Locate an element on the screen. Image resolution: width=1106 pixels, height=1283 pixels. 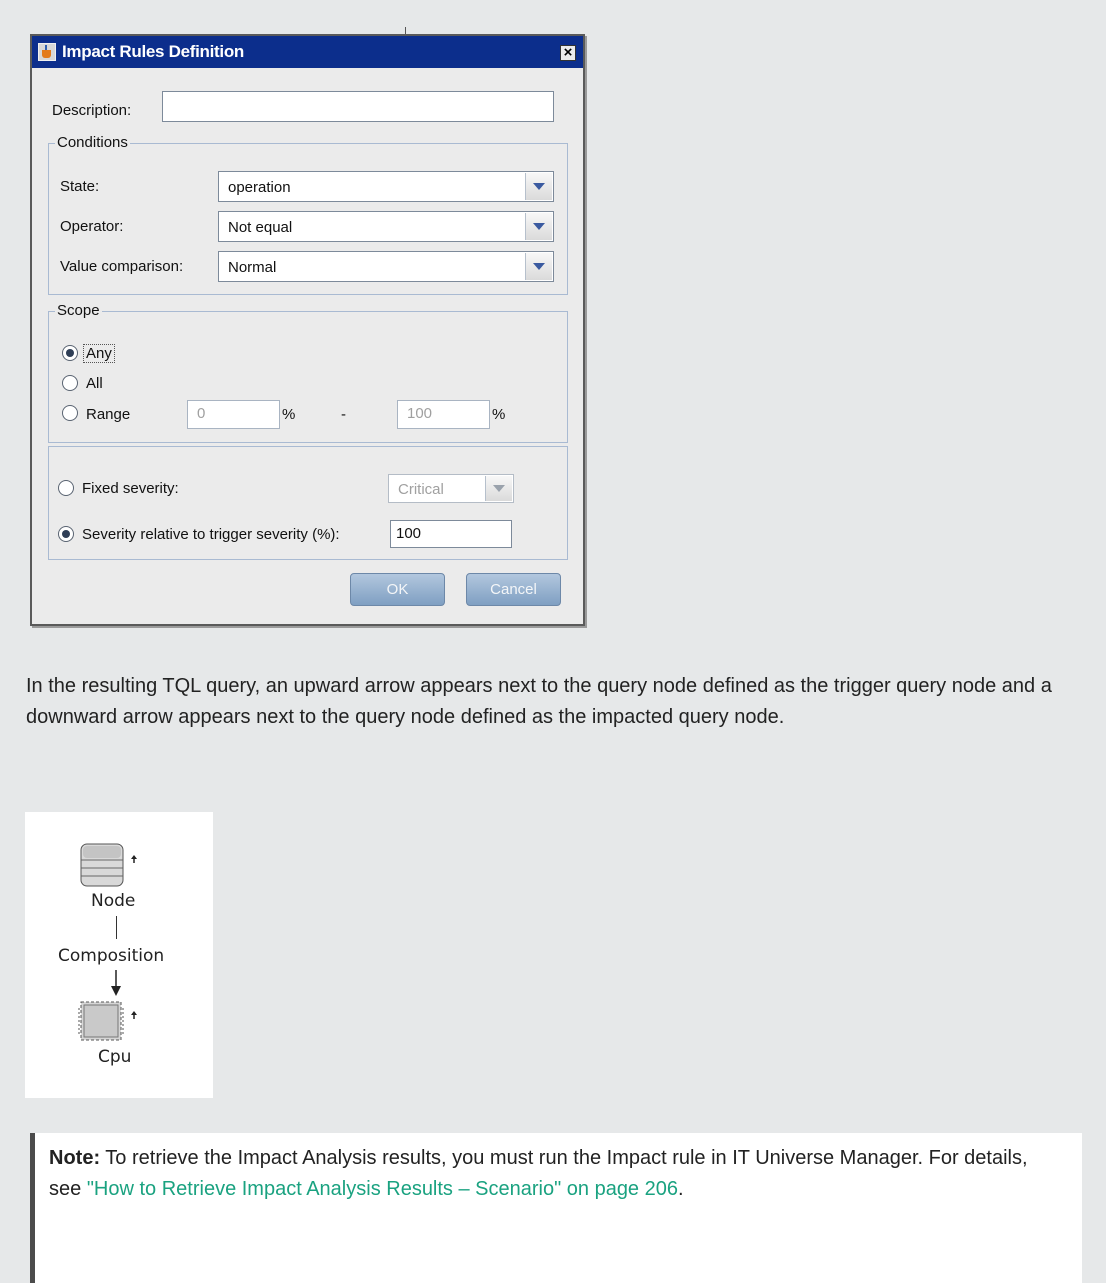
cpu-ci-icon is located at coordinates (107, 1021).